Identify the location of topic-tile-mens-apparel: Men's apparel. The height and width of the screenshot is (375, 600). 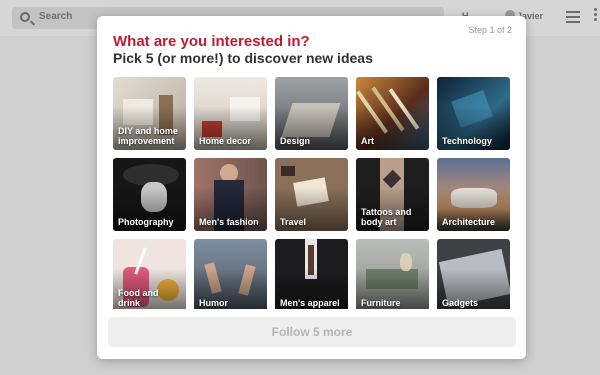
(311, 274).